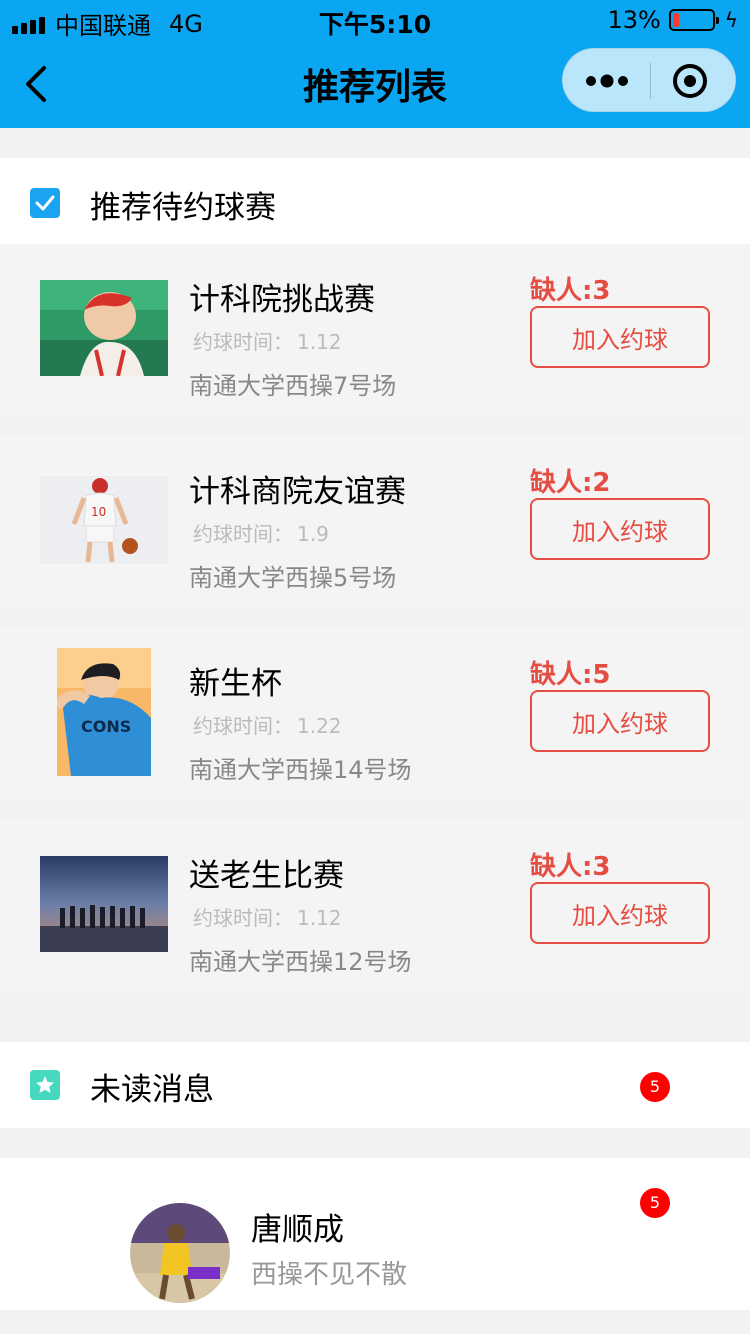  I want to click on match-card: 10 计科商院友谊赛 约球时间： 1.9 南通大学西操5号场 缺人:2 加入约球, so click(375, 522).